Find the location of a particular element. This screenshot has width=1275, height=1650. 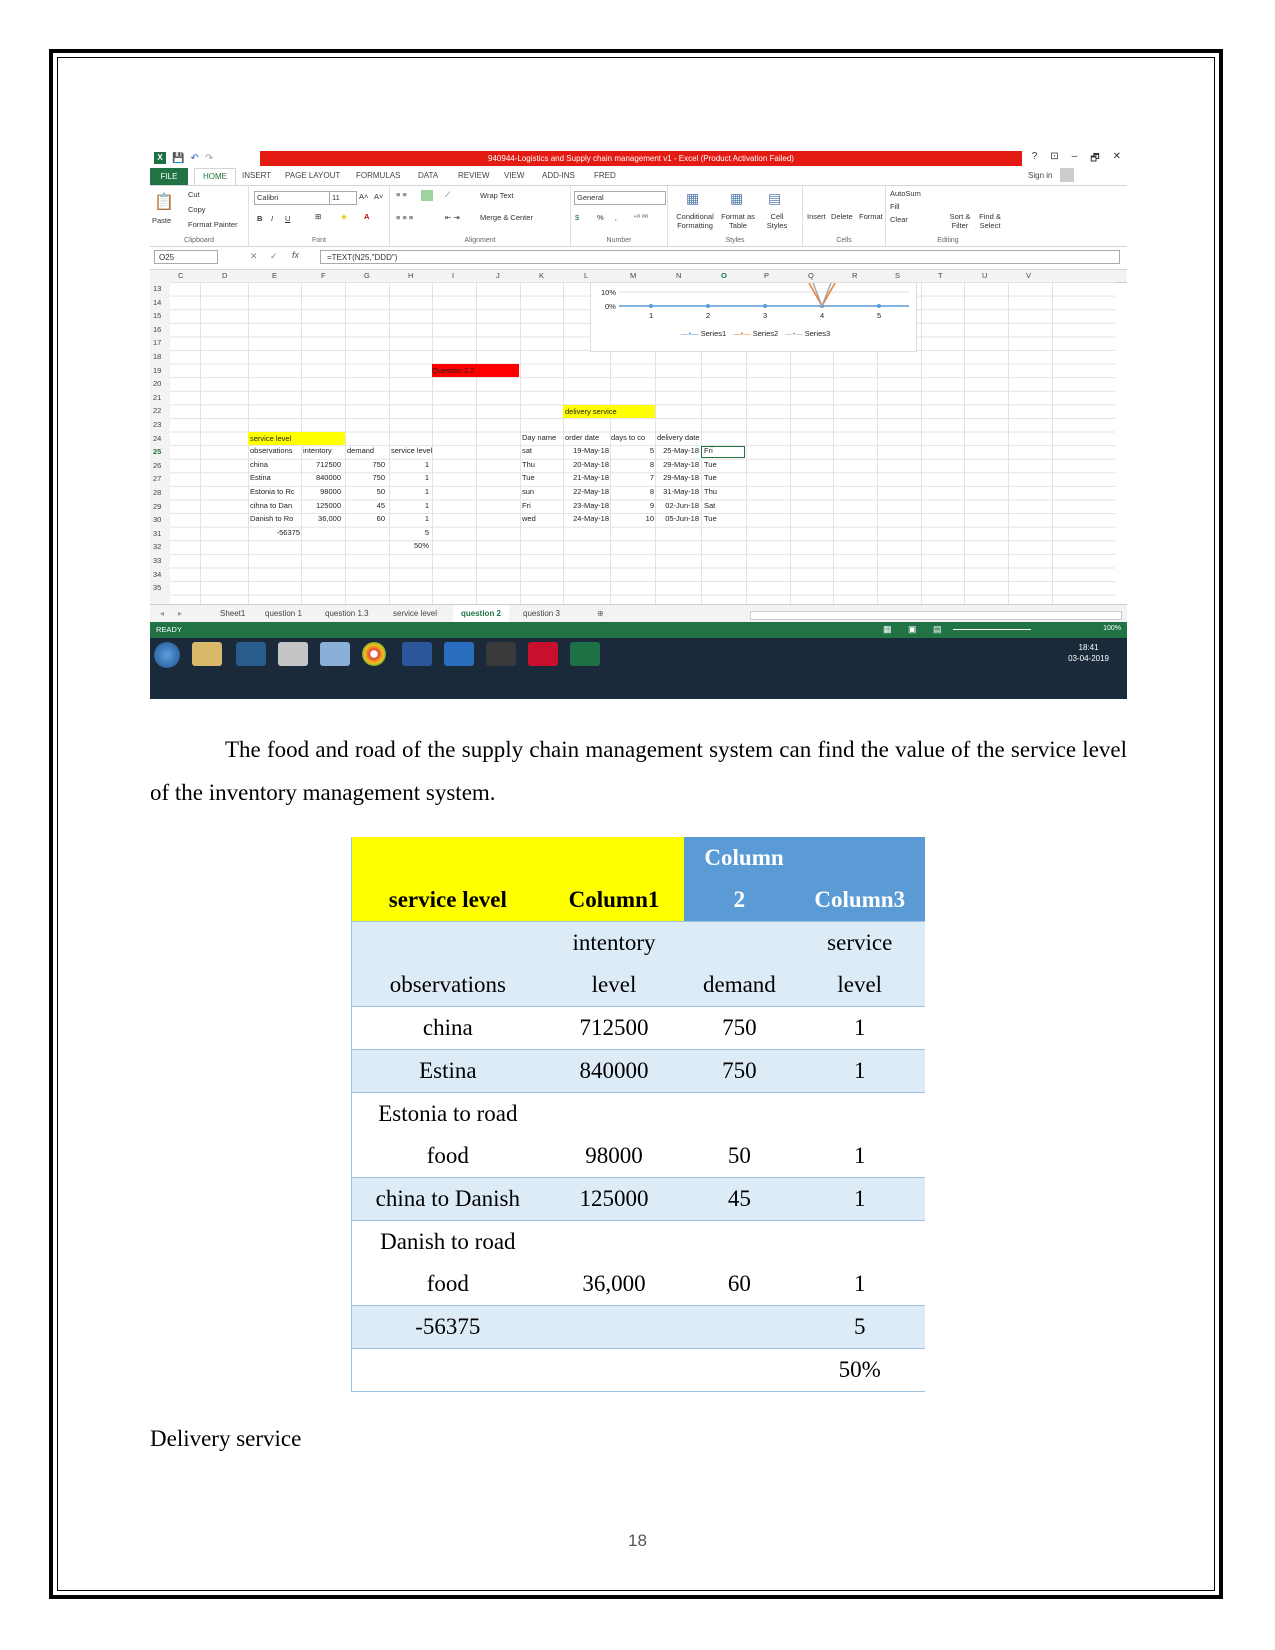

cell: -56375 is located at coordinates (274, 532).